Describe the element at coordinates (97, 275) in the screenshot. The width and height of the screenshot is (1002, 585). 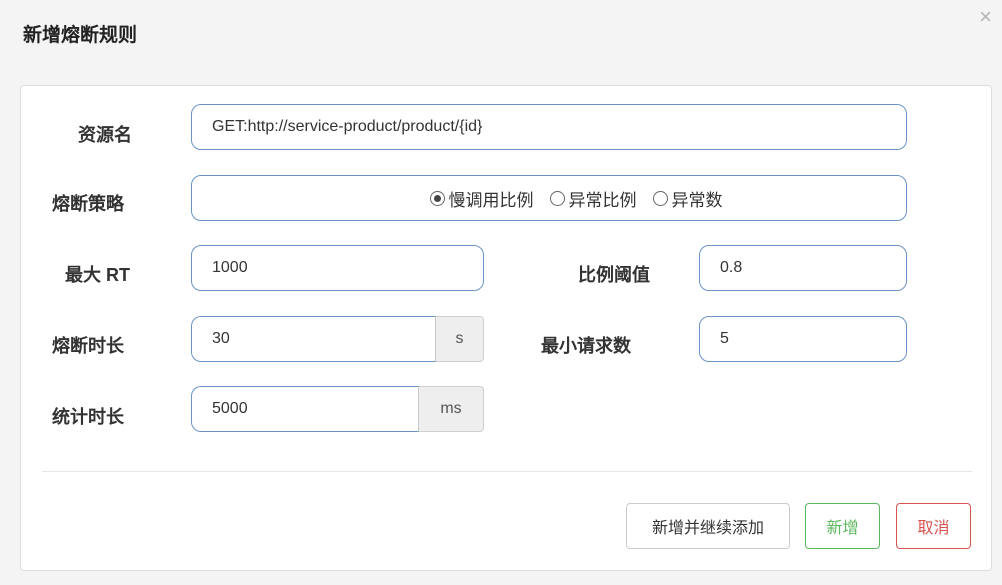
I see `max-rt-label: 最大 RT` at that location.